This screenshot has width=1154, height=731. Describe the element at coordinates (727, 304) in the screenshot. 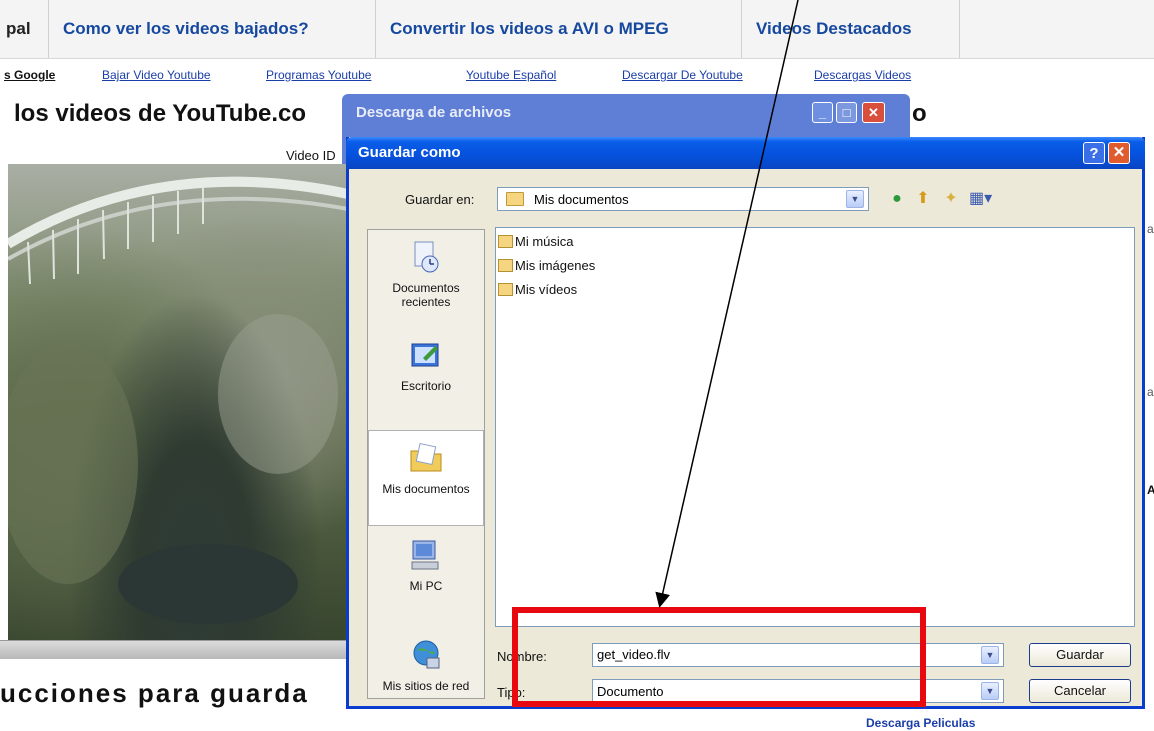

I see `annotation-arrow` at that location.